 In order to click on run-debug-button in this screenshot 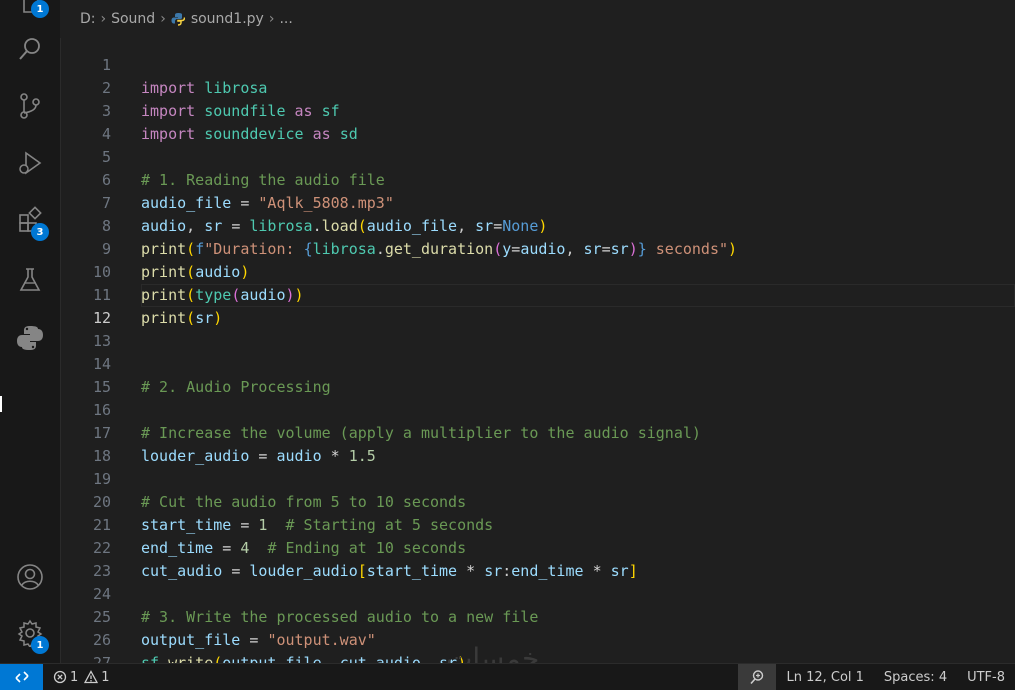, I will do `click(30, 163)`.